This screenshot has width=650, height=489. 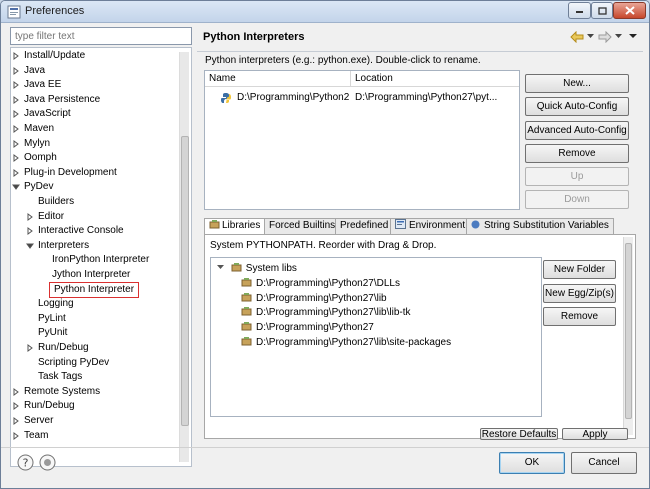 I want to click on tree-item-label: Java Persistence, so click(x=62, y=99).